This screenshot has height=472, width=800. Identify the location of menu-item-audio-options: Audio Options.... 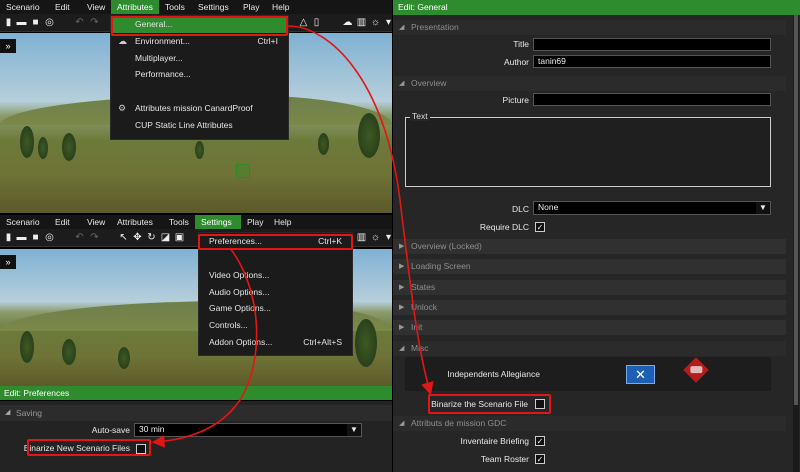
(275, 292).